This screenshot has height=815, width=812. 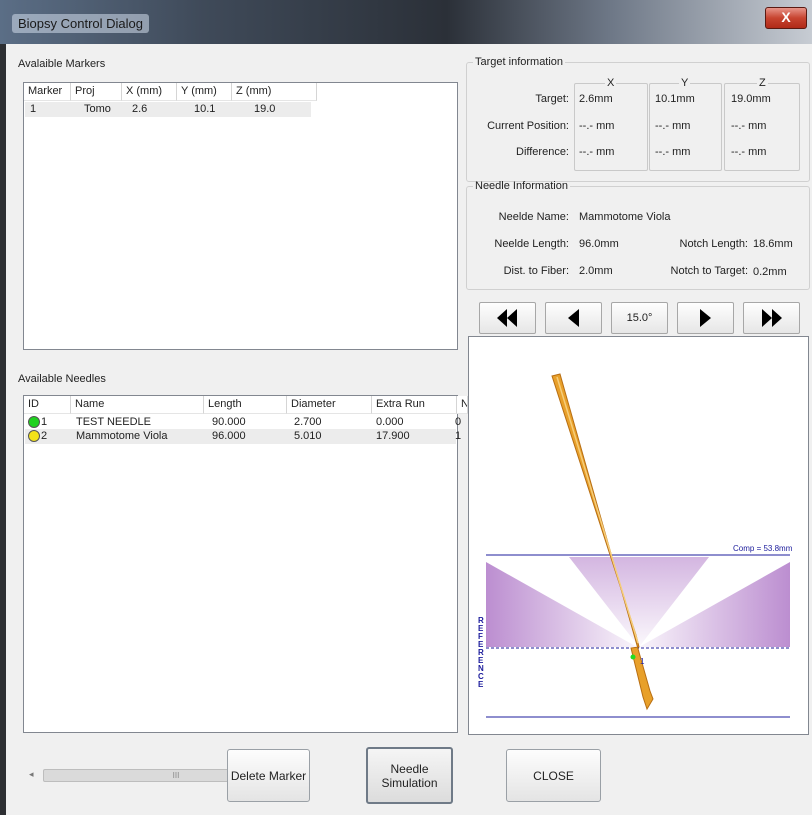 I want to click on target-z-value: 19.0mm, so click(x=751, y=99).